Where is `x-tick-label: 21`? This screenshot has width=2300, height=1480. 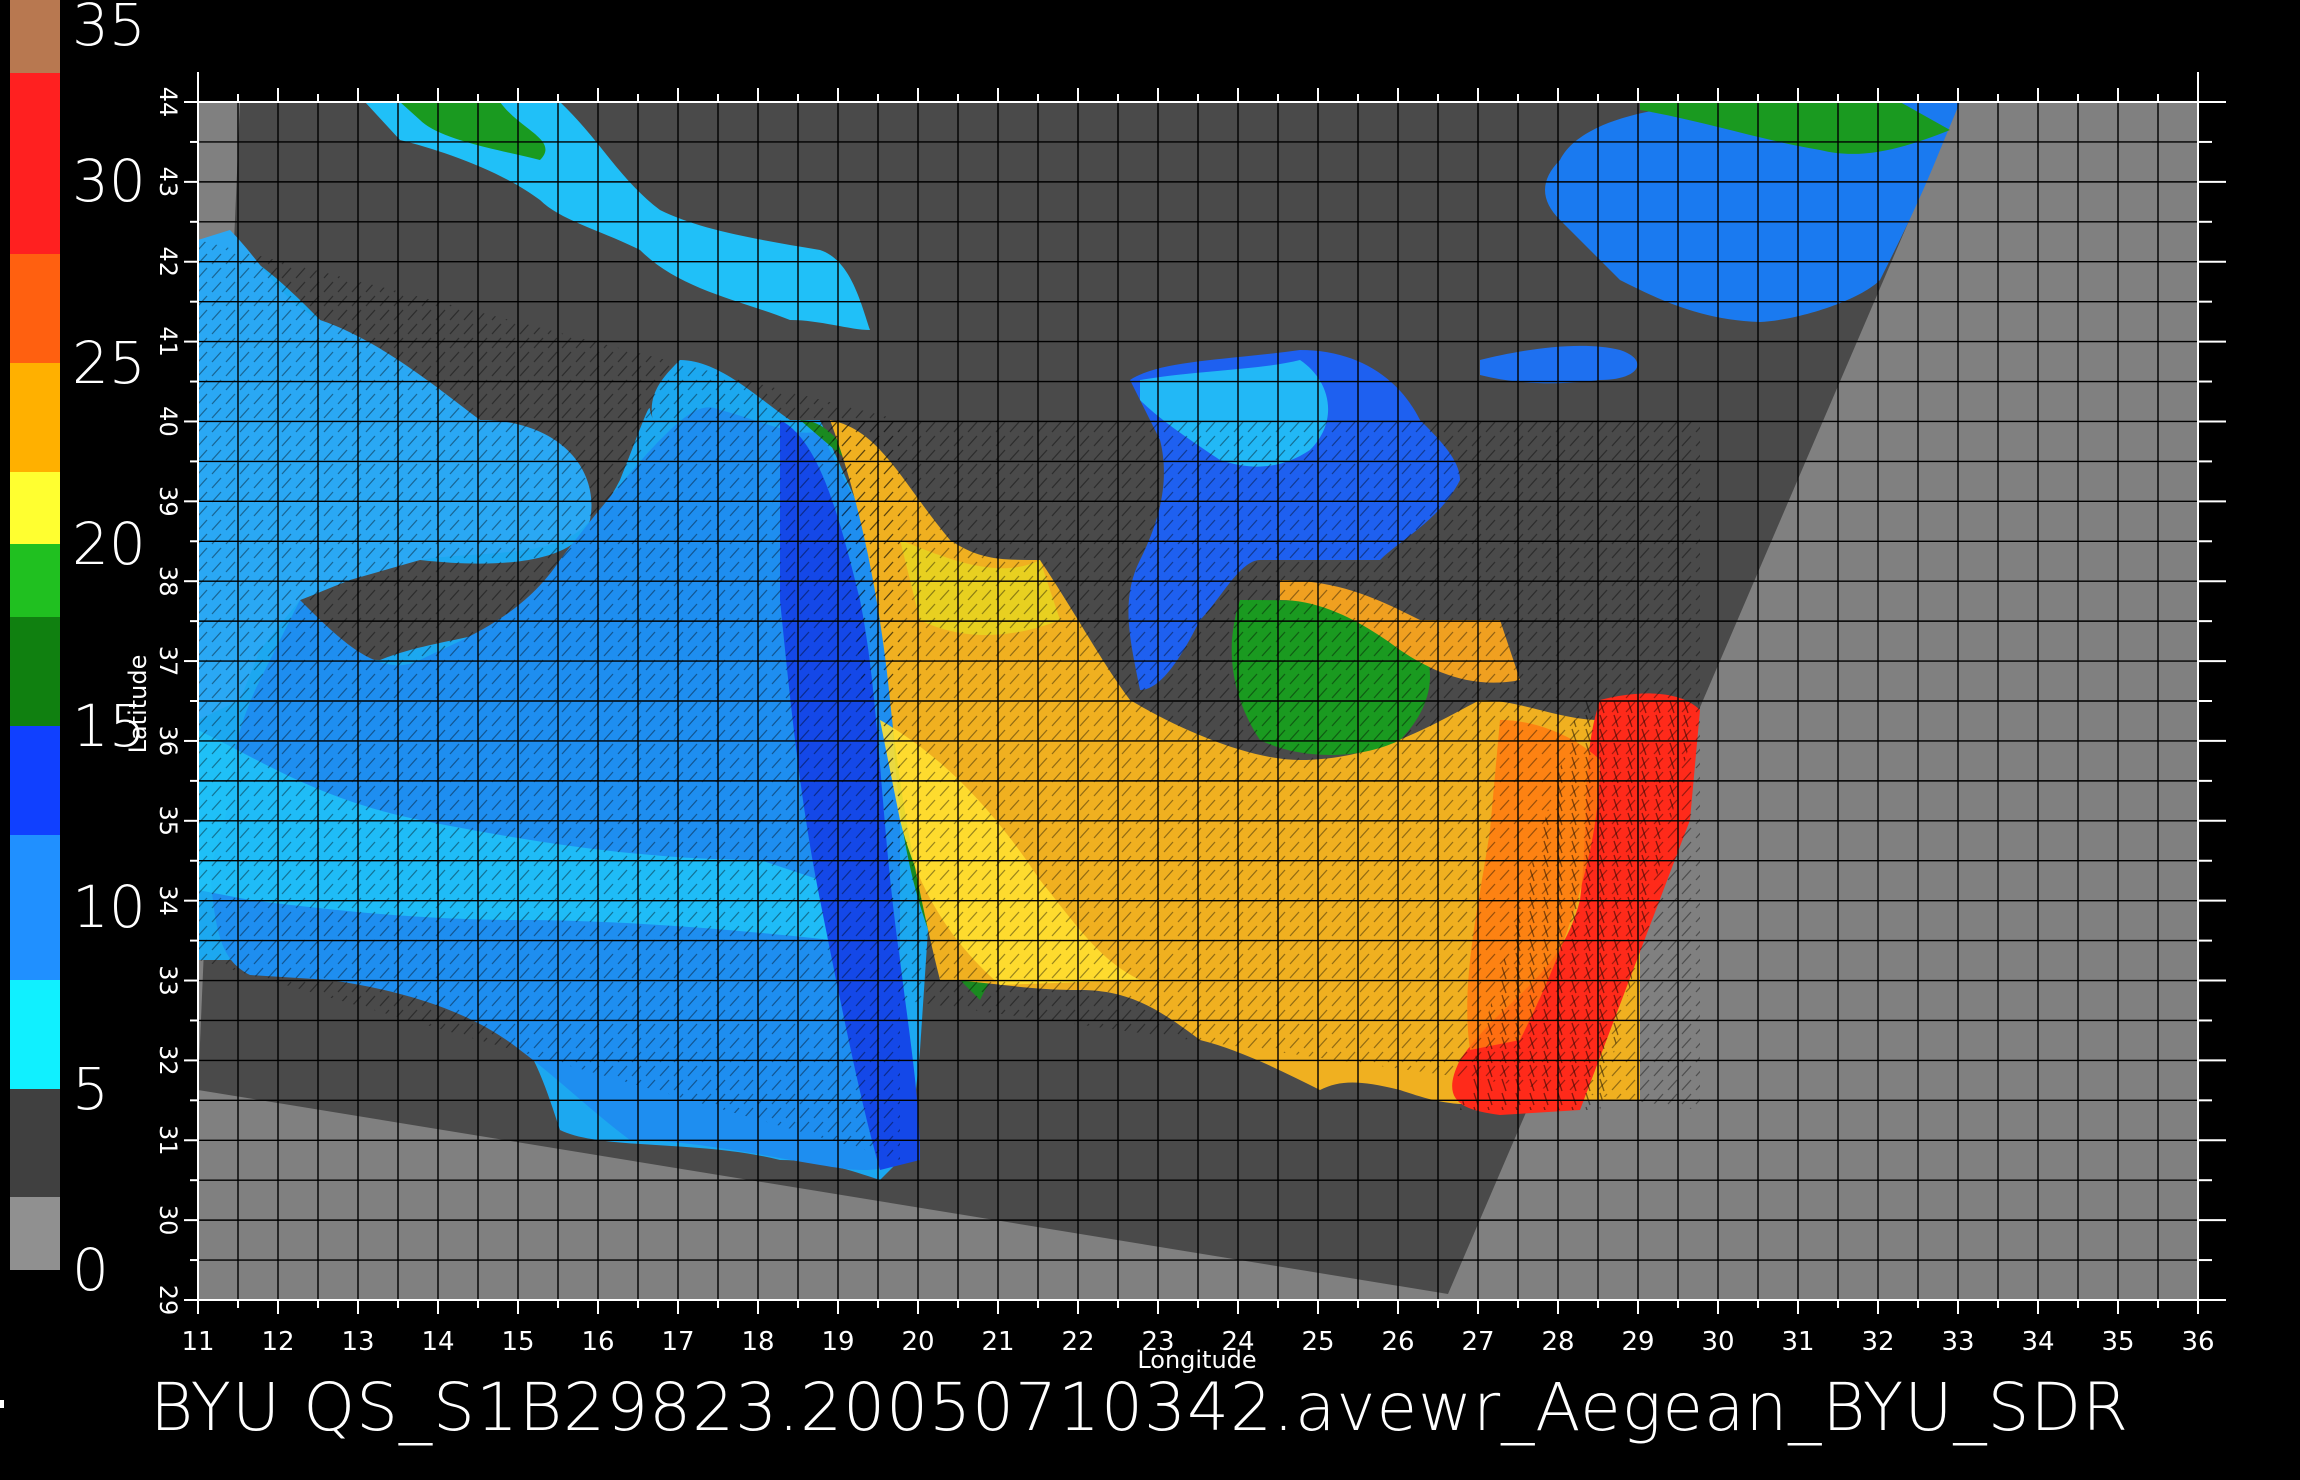 x-tick-label: 21 is located at coordinates (997, 1342).